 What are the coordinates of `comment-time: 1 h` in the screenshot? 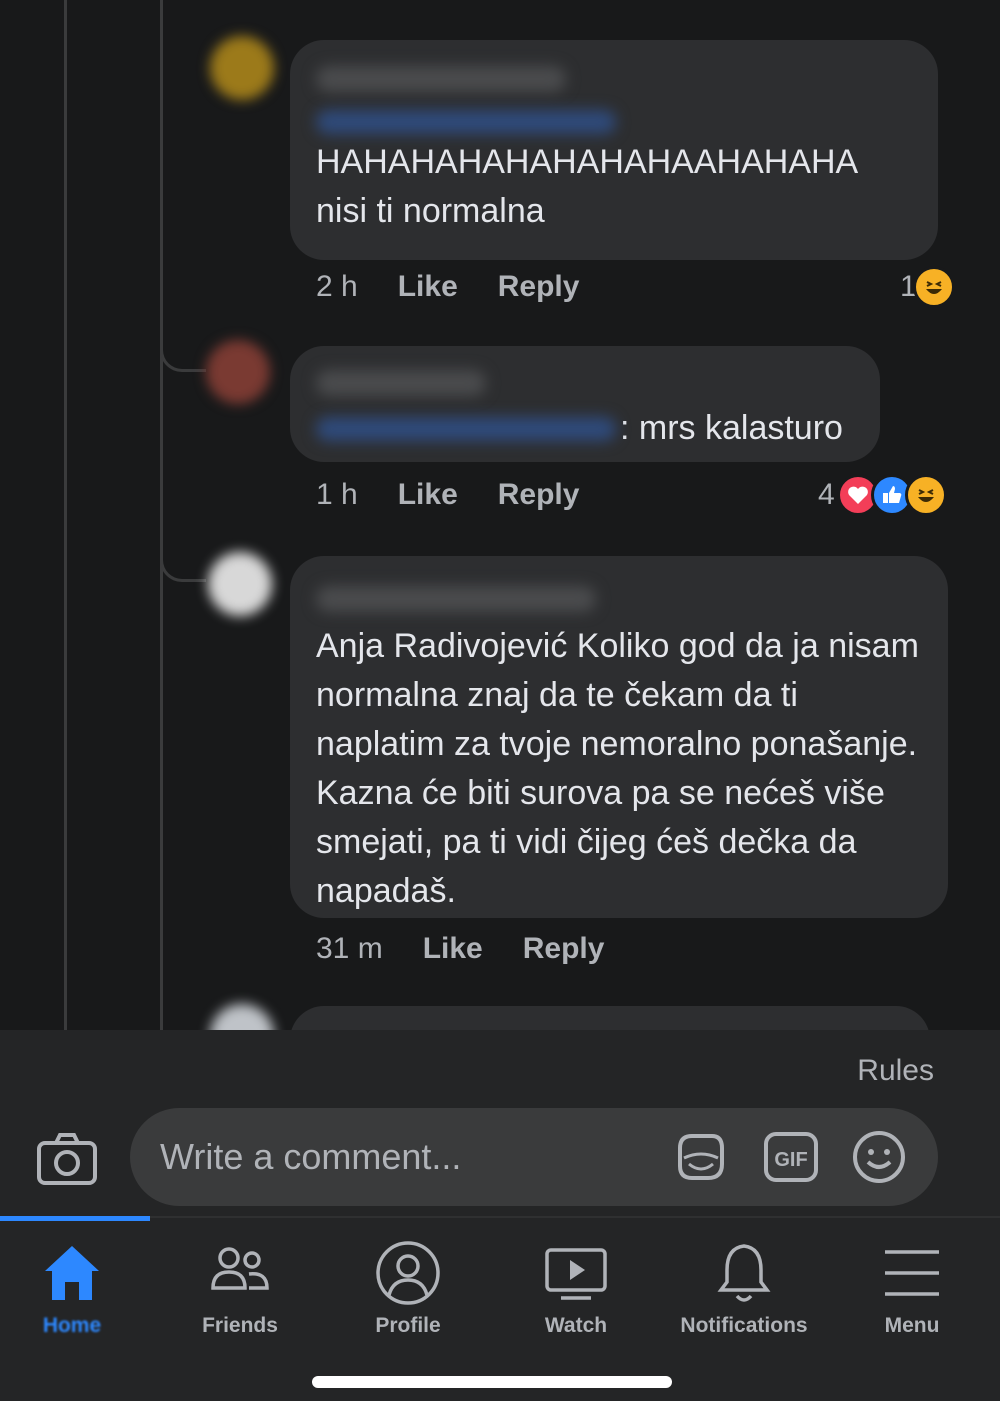 It's located at (337, 494).